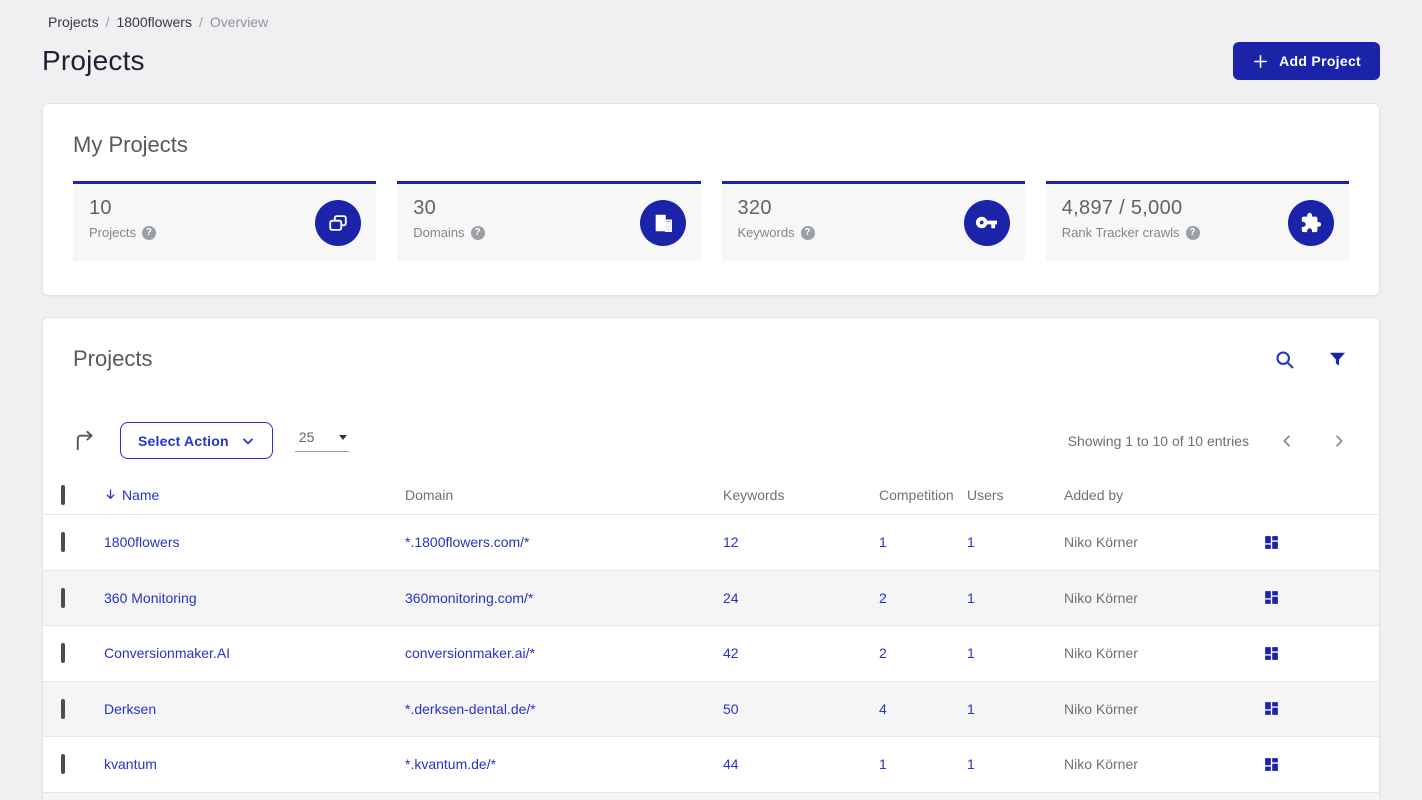 The image size is (1422, 800). What do you see at coordinates (154, 22) in the screenshot?
I see `breadcrumb-1800flowers: 1800flowers` at bounding box center [154, 22].